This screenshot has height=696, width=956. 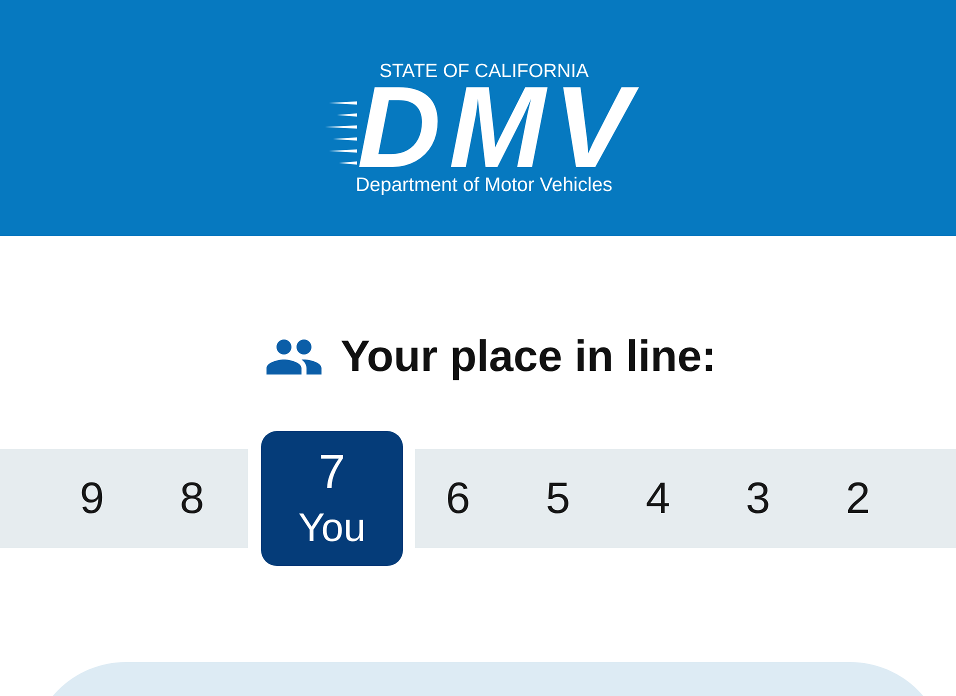 I want to click on position-number: 3, so click(x=758, y=499).